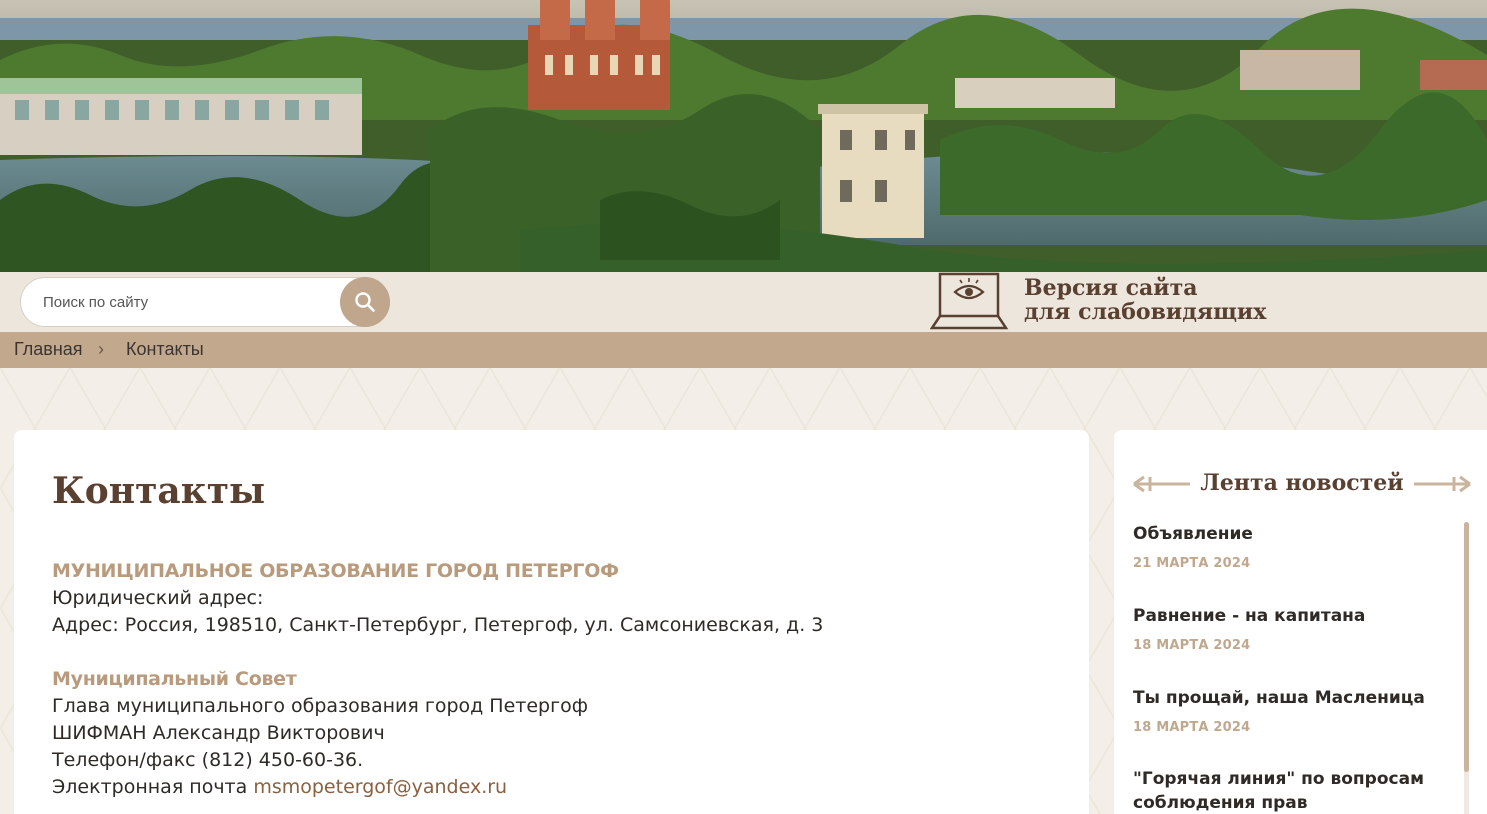 The image size is (1487, 814). Describe the element at coordinates (218, 733) in the screenshot. I see `council-person: ШИФМАН Александр Викторович` at that location.